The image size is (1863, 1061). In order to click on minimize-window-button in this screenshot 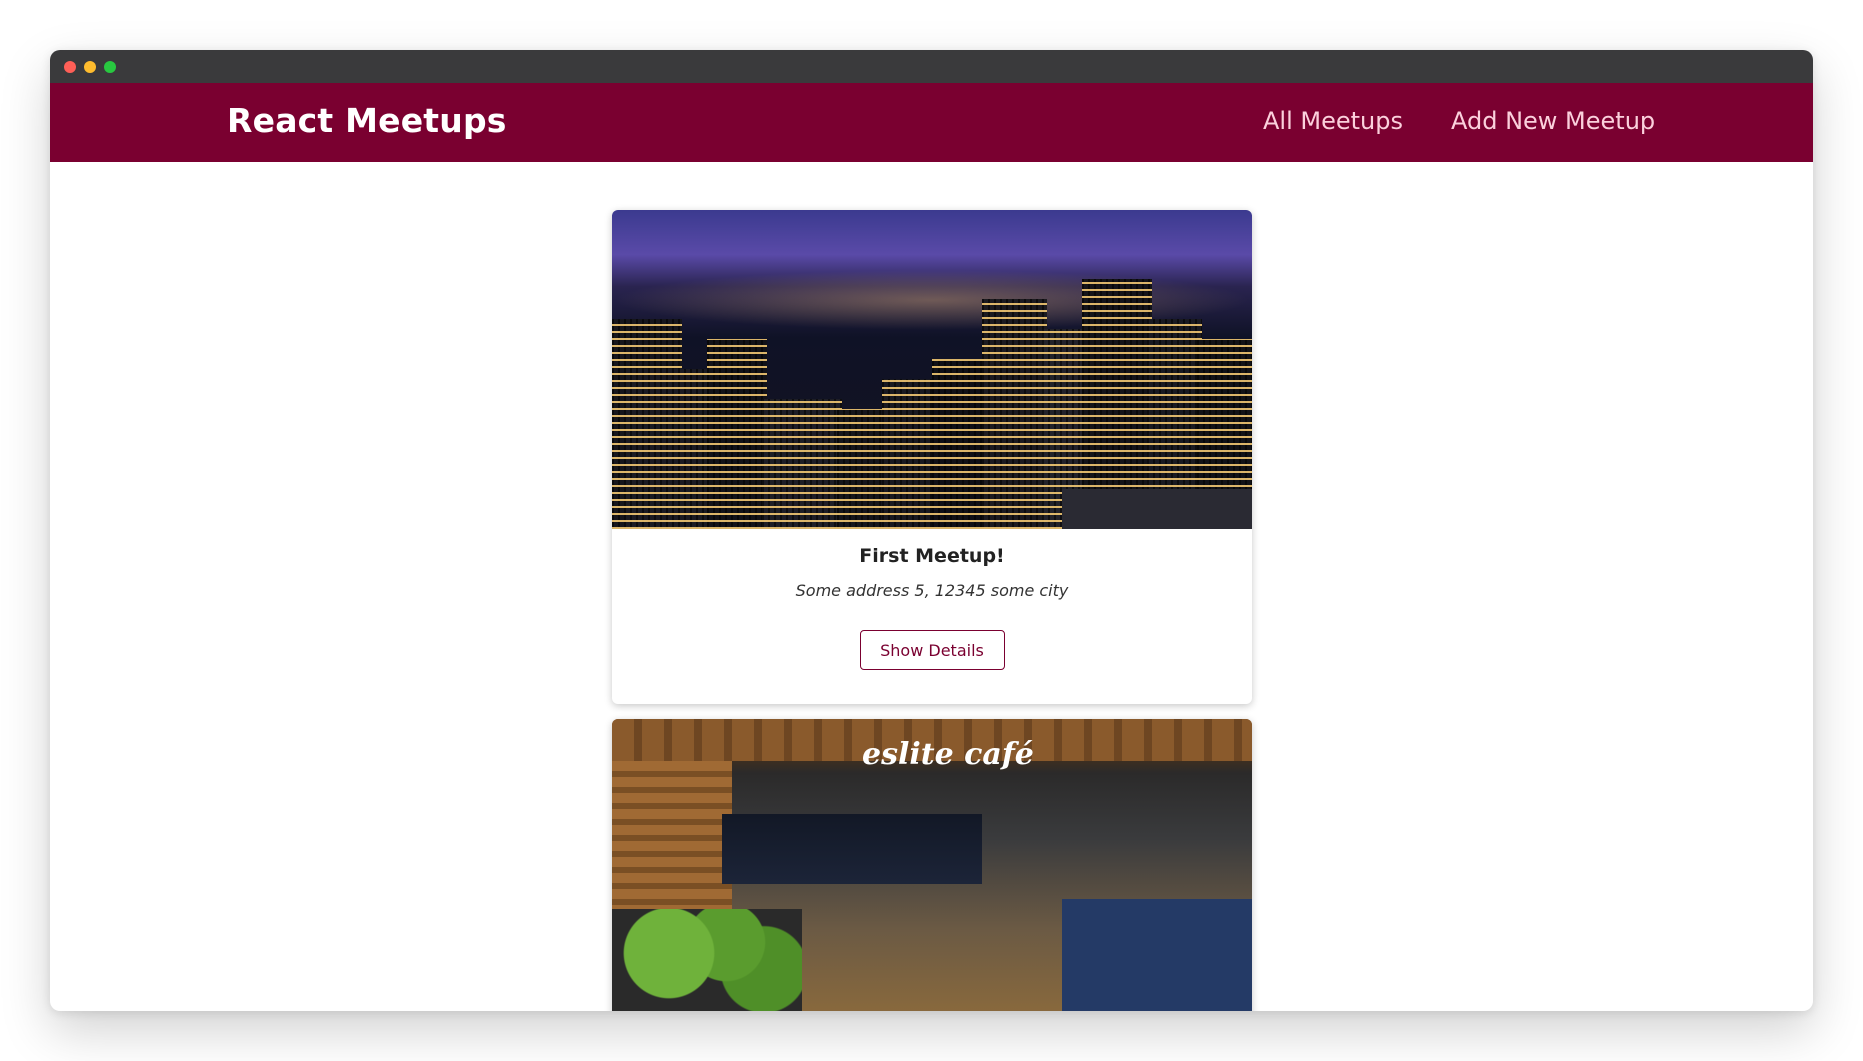, I will do `click(90, 66)`.